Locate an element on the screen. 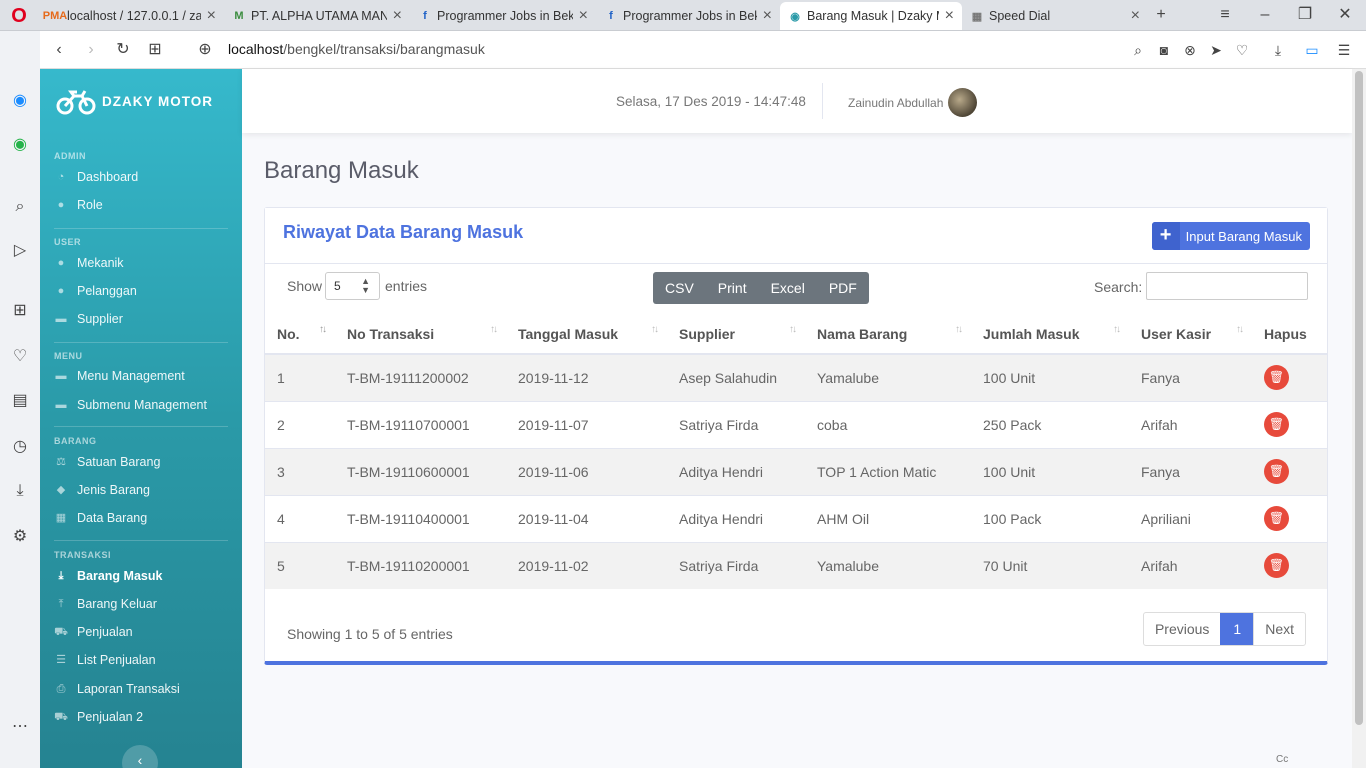 The image size is (1366, 781). sidebar-item-pelanggan: ● Pelanggan is located at coordinates (95, 291).